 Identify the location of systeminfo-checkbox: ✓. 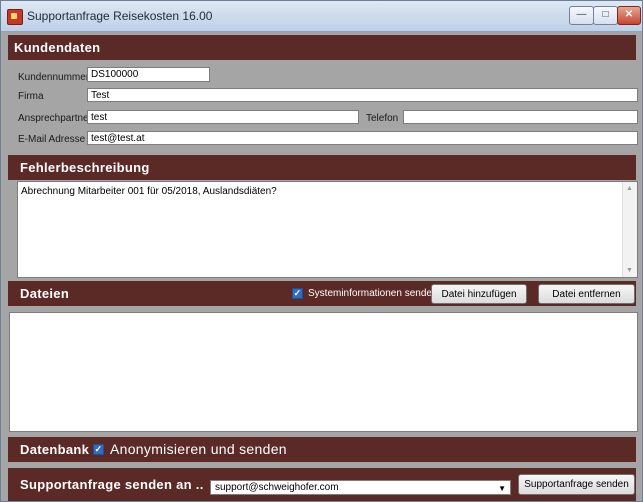
(297, 293).